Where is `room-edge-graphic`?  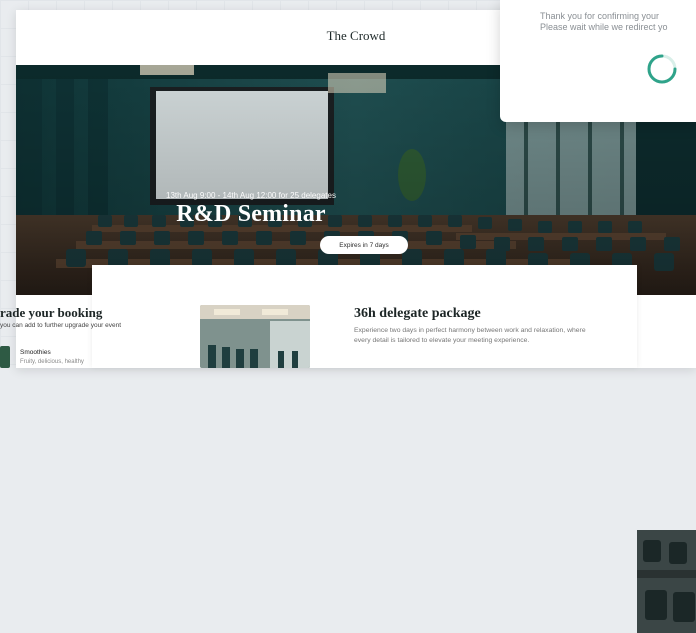
room-edge-graphic is located at coordinates (666, 581).